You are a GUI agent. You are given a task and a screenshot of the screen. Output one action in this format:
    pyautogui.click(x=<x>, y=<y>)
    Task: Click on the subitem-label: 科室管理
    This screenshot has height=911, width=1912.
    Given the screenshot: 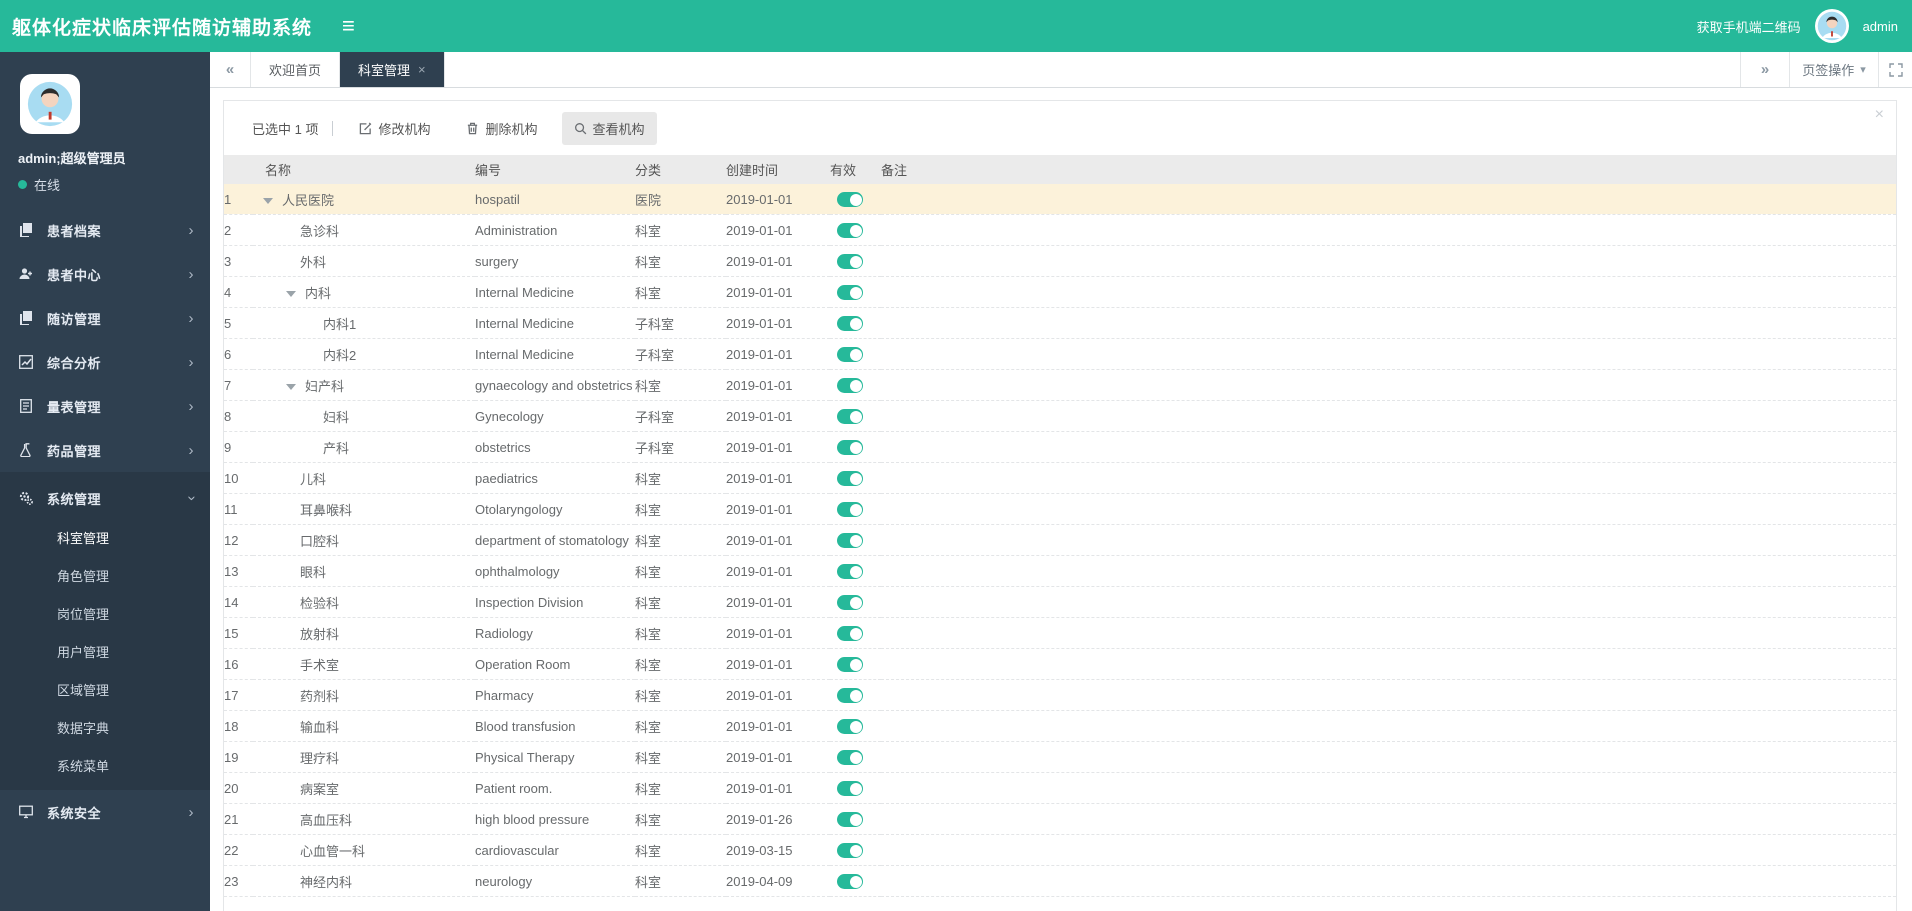 What is the action you would take?
    pyautogui.click(x=83, y=538)
    